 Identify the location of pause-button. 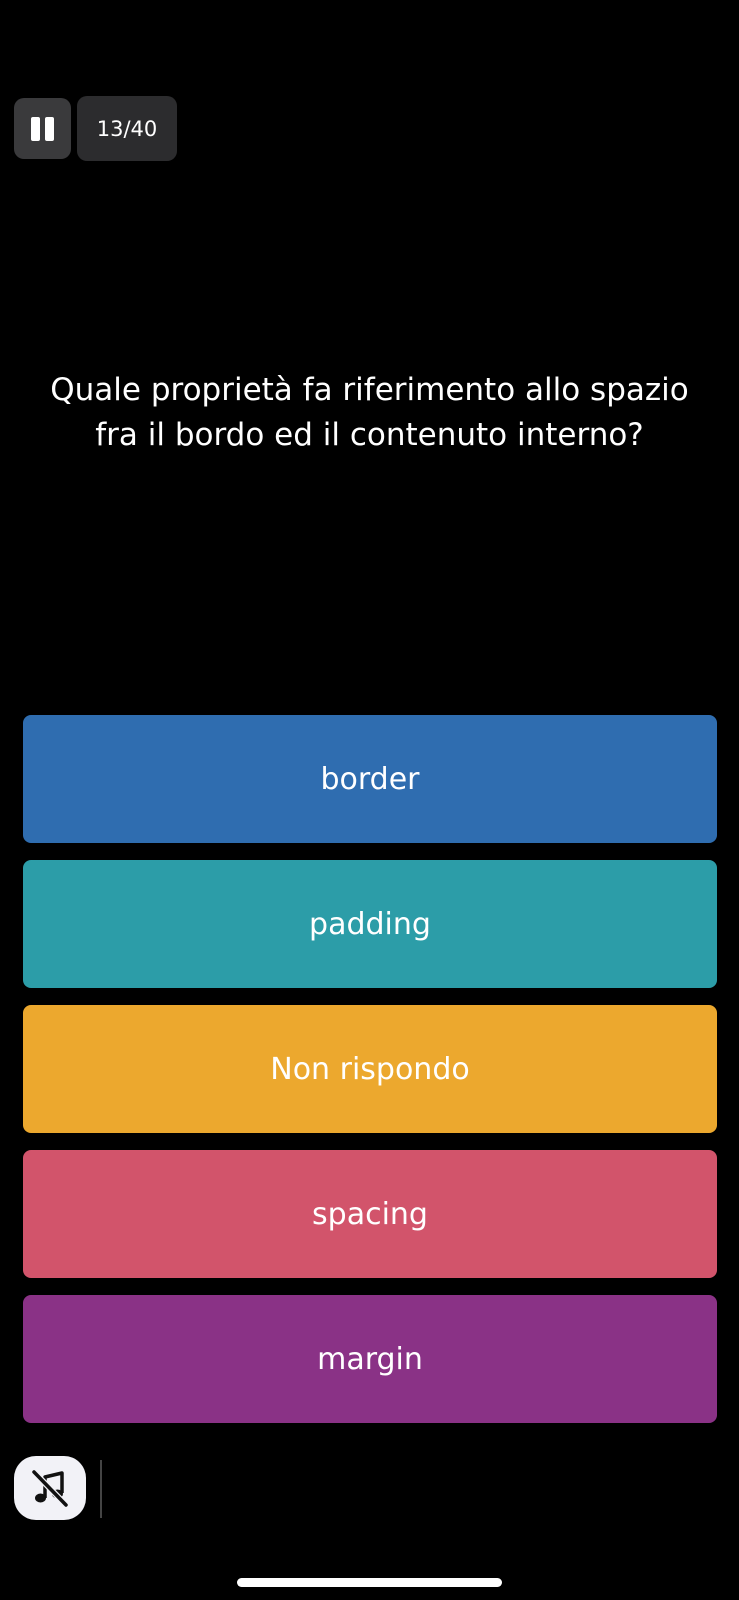
(42, 128).